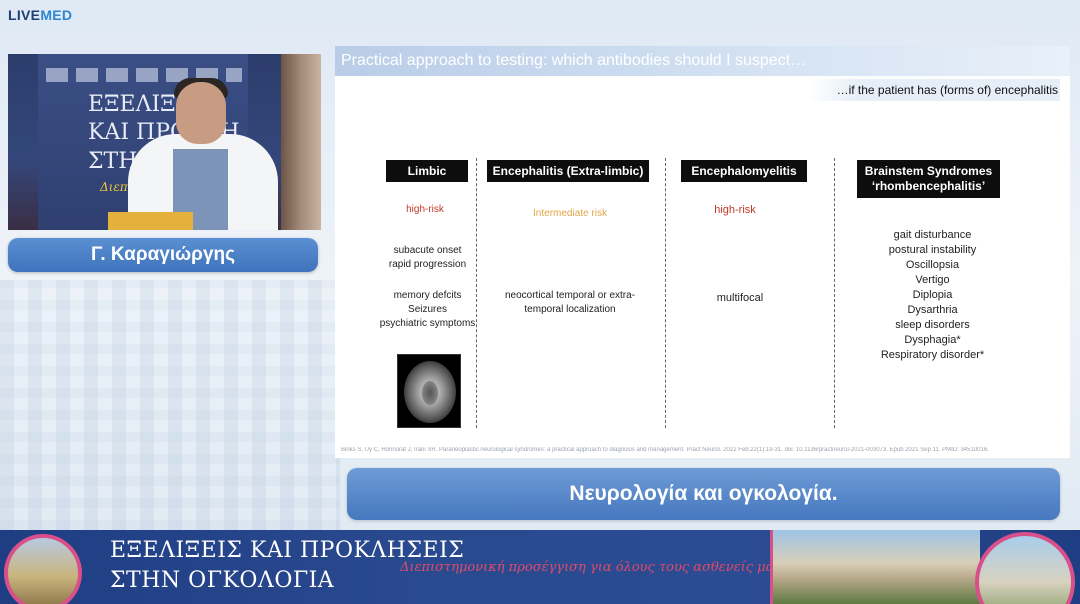  I want to click on mri-brain, so click(430, 392).